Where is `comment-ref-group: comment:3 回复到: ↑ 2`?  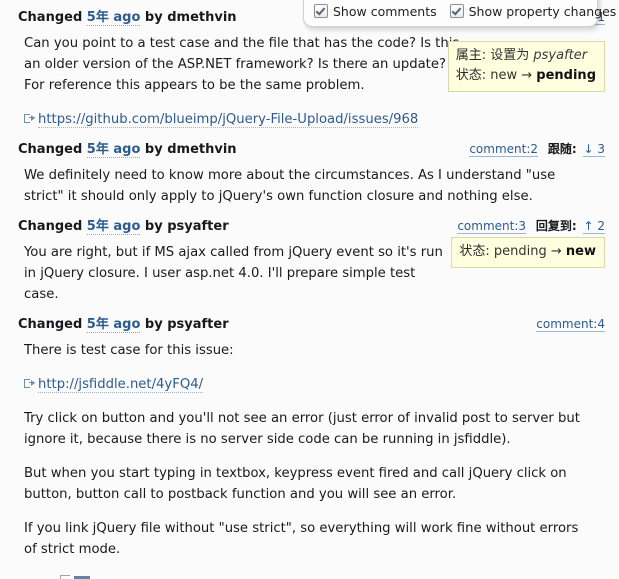
comment-ref-group: comment:3 回复到: ↑ 2 is located at coordinates (531, 226).